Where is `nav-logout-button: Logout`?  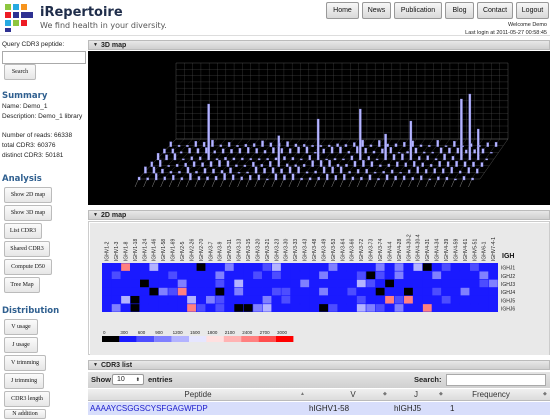
nav-logout-button: Logout is located at coordinates (532, 10).